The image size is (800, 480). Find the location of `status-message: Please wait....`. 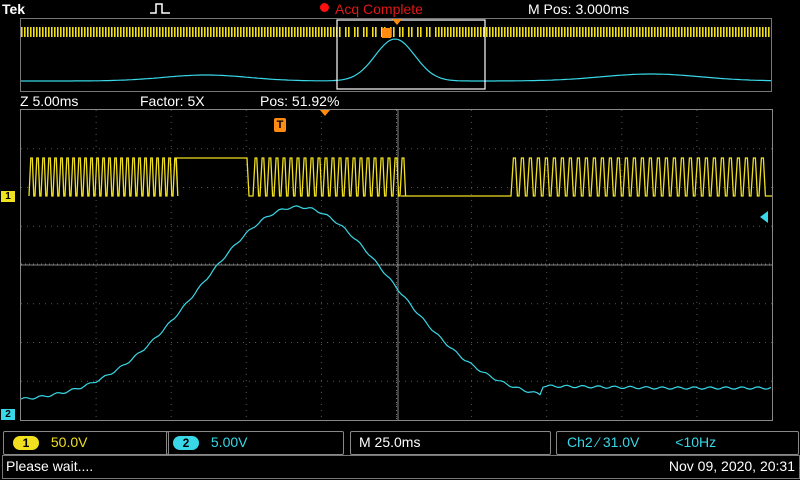

status-message: Please wait.... is located at coordinates (50, 466).